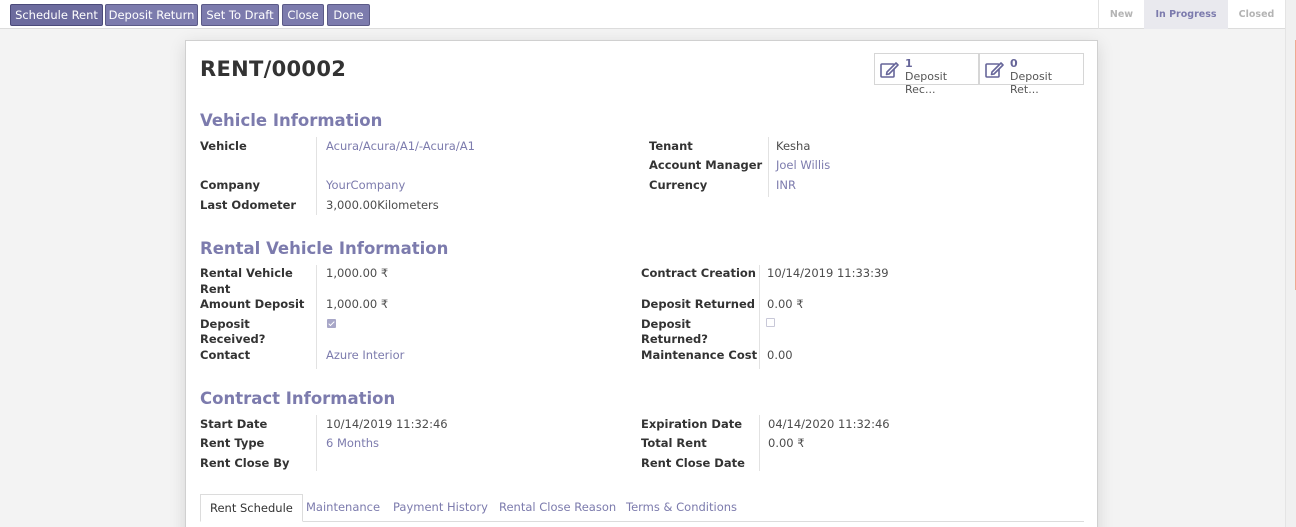  Describe the element at coordinates (230, 185) in the screenshot. I see `company-label: Company` at that location.